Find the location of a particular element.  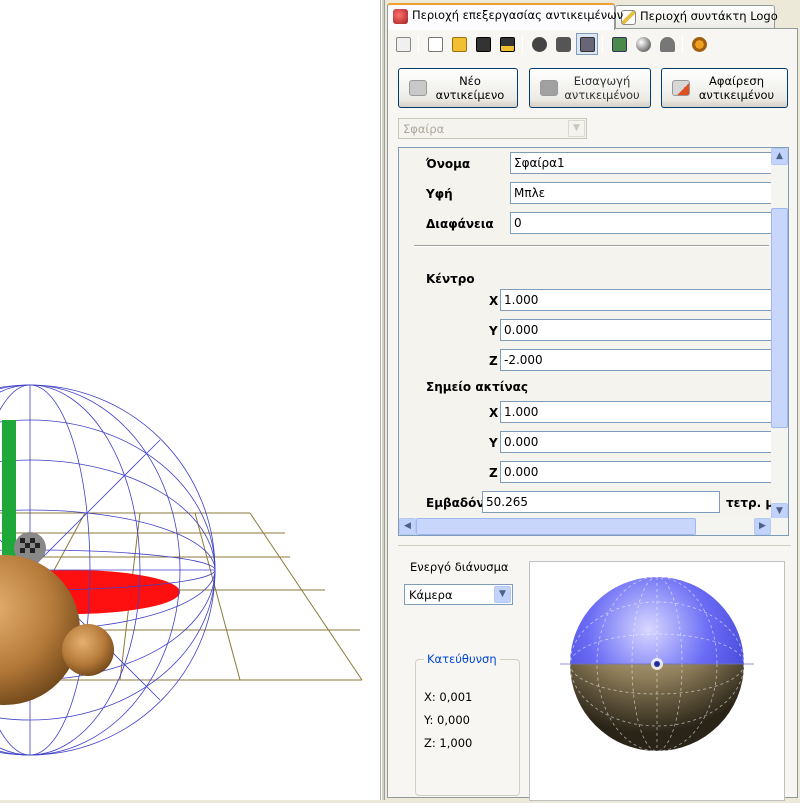

direction-sphere is located at coordinates (657, 664).